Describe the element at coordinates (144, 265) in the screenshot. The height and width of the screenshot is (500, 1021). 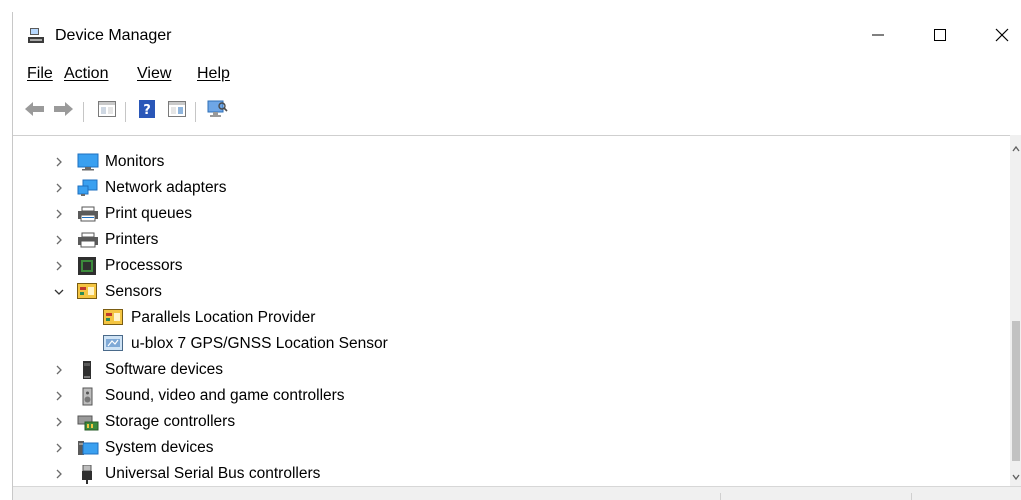
I see `tree-item-label: Processors` at that location.